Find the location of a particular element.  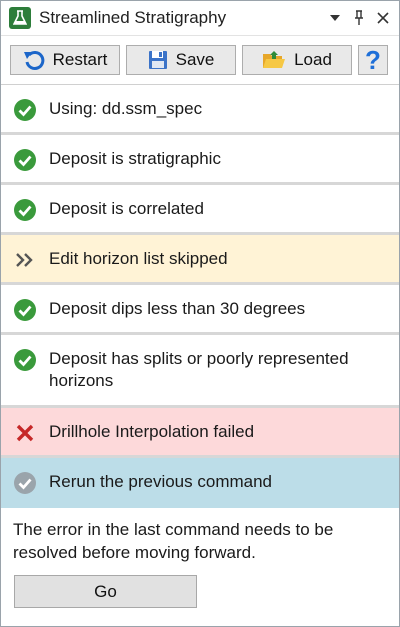

save-label: Save is located at coordinates (195, 59).